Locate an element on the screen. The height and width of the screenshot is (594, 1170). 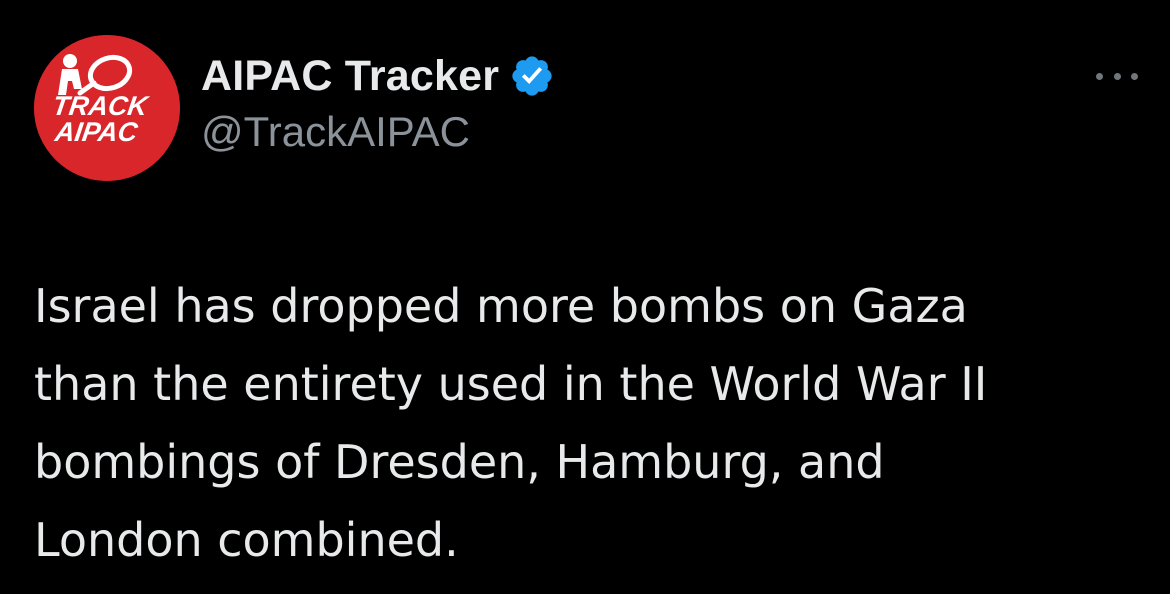
verified-badge-icon is located at coordinates (532, 76).